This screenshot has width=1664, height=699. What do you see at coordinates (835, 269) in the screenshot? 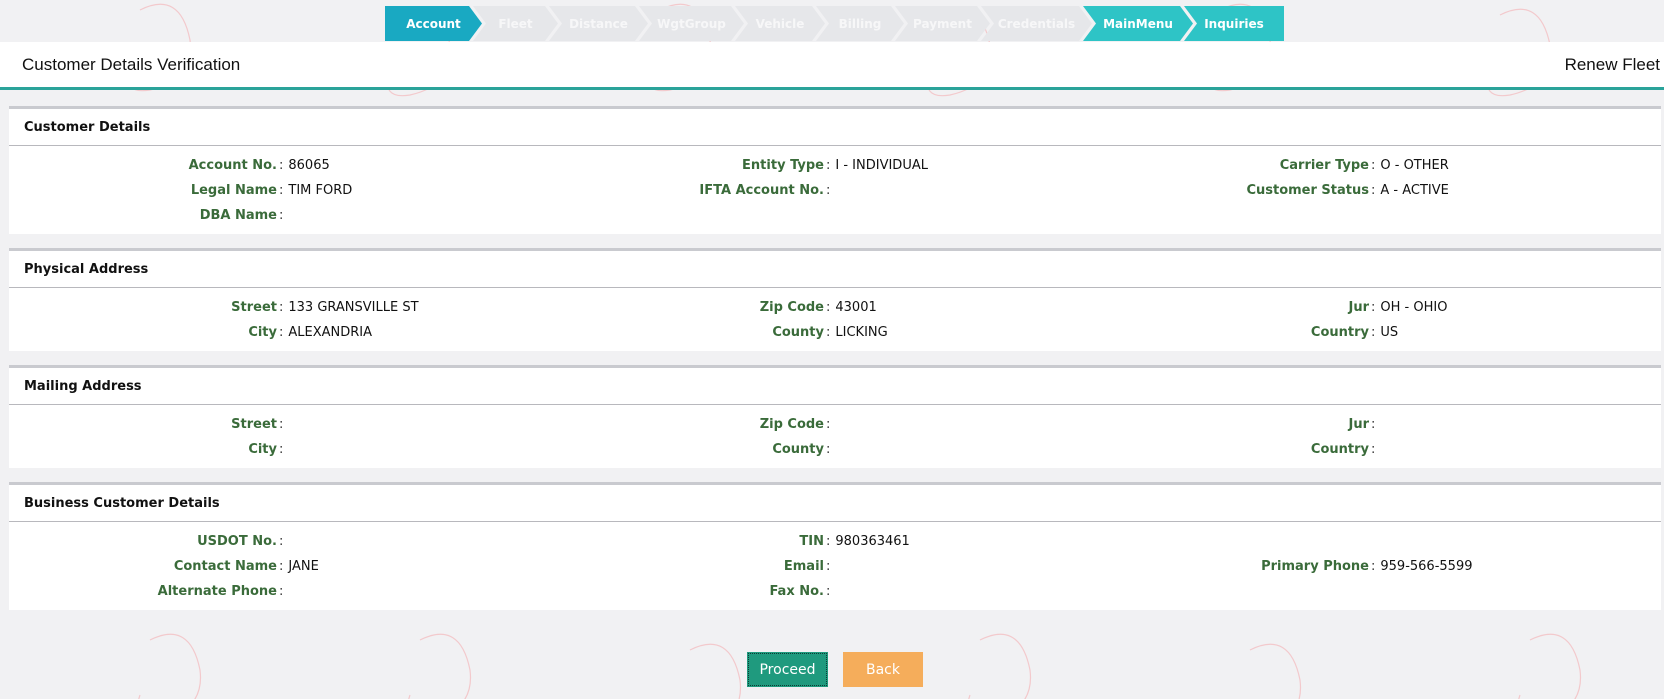
I see `section-heading: Physical Address` at bounding box center [835, 269].